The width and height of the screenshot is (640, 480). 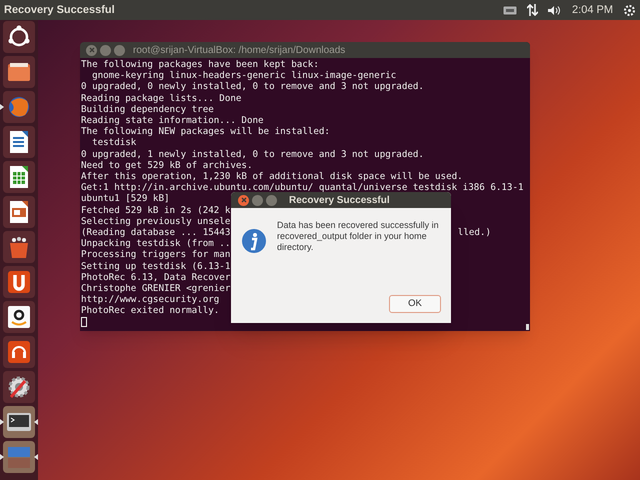 What do you see at coordinates (510, 10) in the screenshot?
I see `keyboard-icon` at bounding box center [510, 10].